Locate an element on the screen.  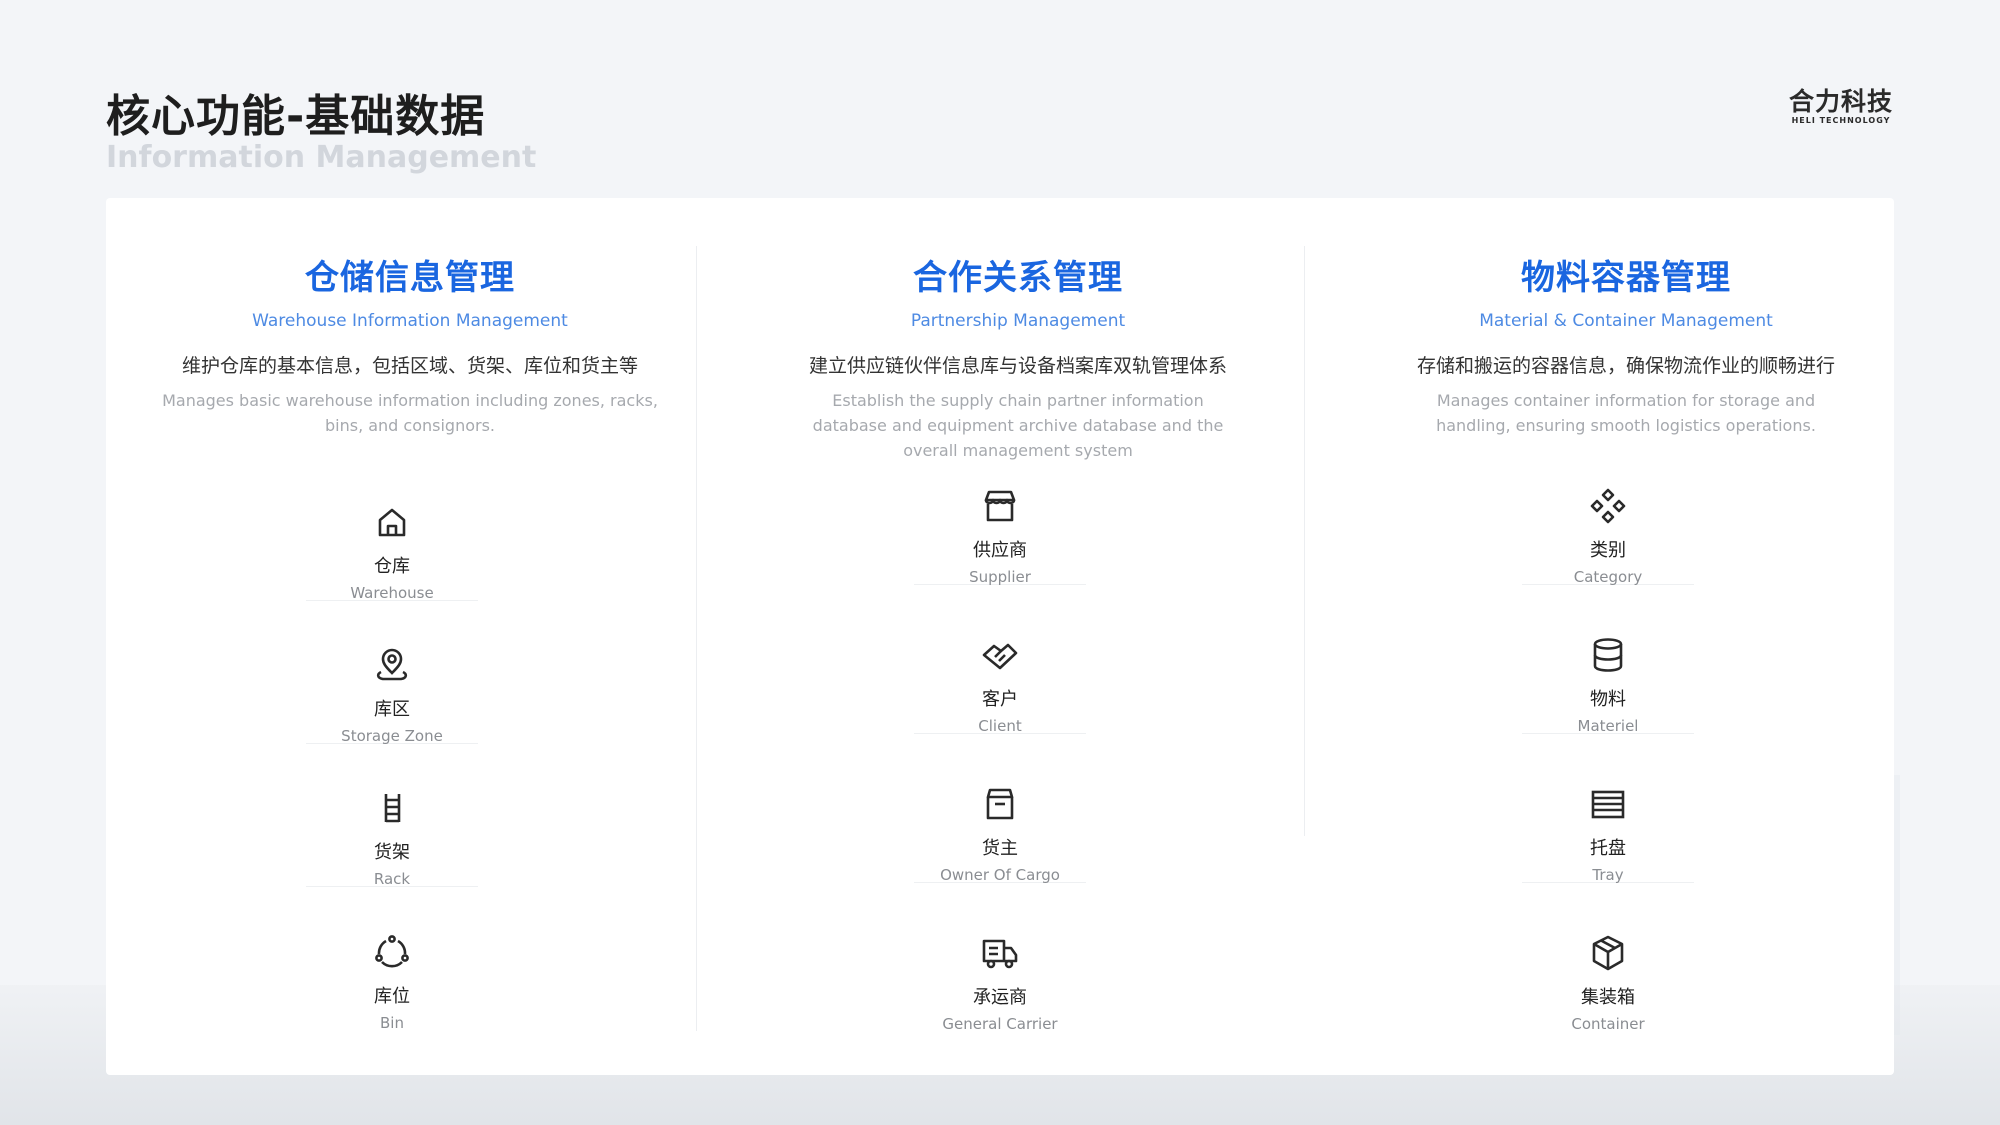
item-label: 仓库 is located at coordinates (392, 566).